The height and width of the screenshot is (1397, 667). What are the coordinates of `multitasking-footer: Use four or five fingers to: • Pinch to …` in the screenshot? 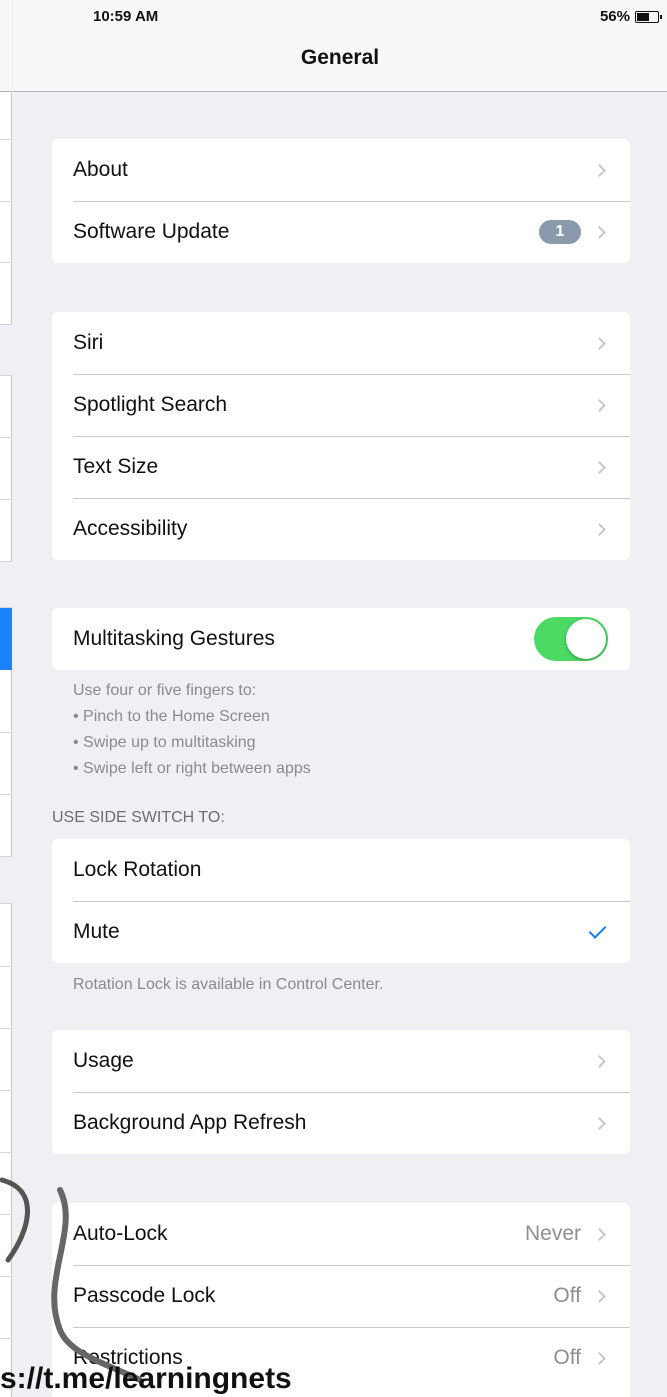 It's located at (343, 730).